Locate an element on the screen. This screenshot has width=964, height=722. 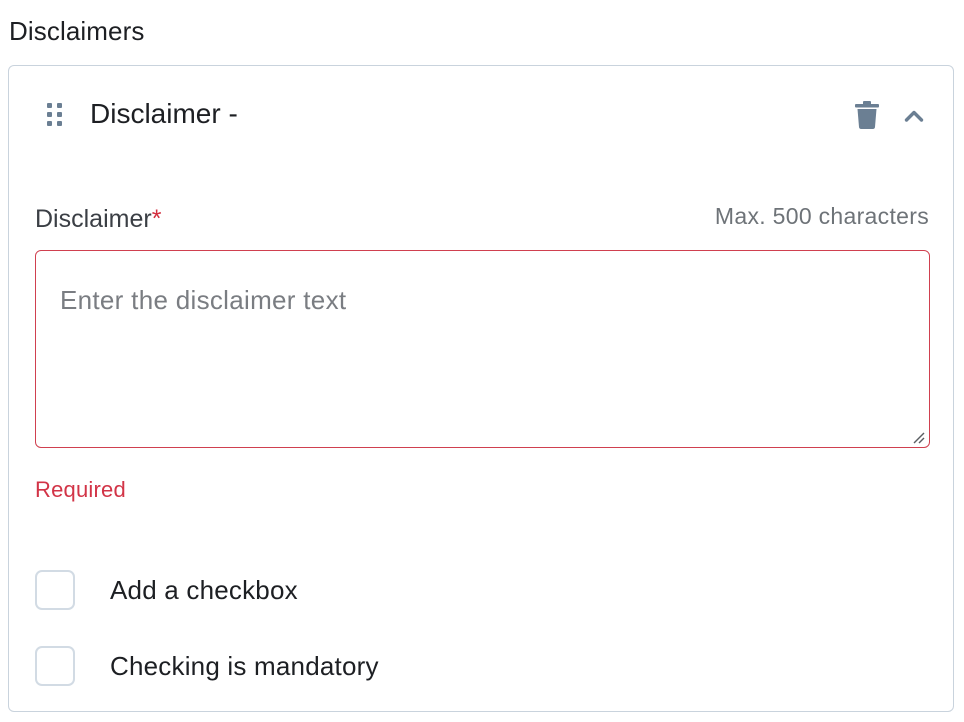
checking-mandatory-label: Checking is mandatory is located at coordinates (244, 666).